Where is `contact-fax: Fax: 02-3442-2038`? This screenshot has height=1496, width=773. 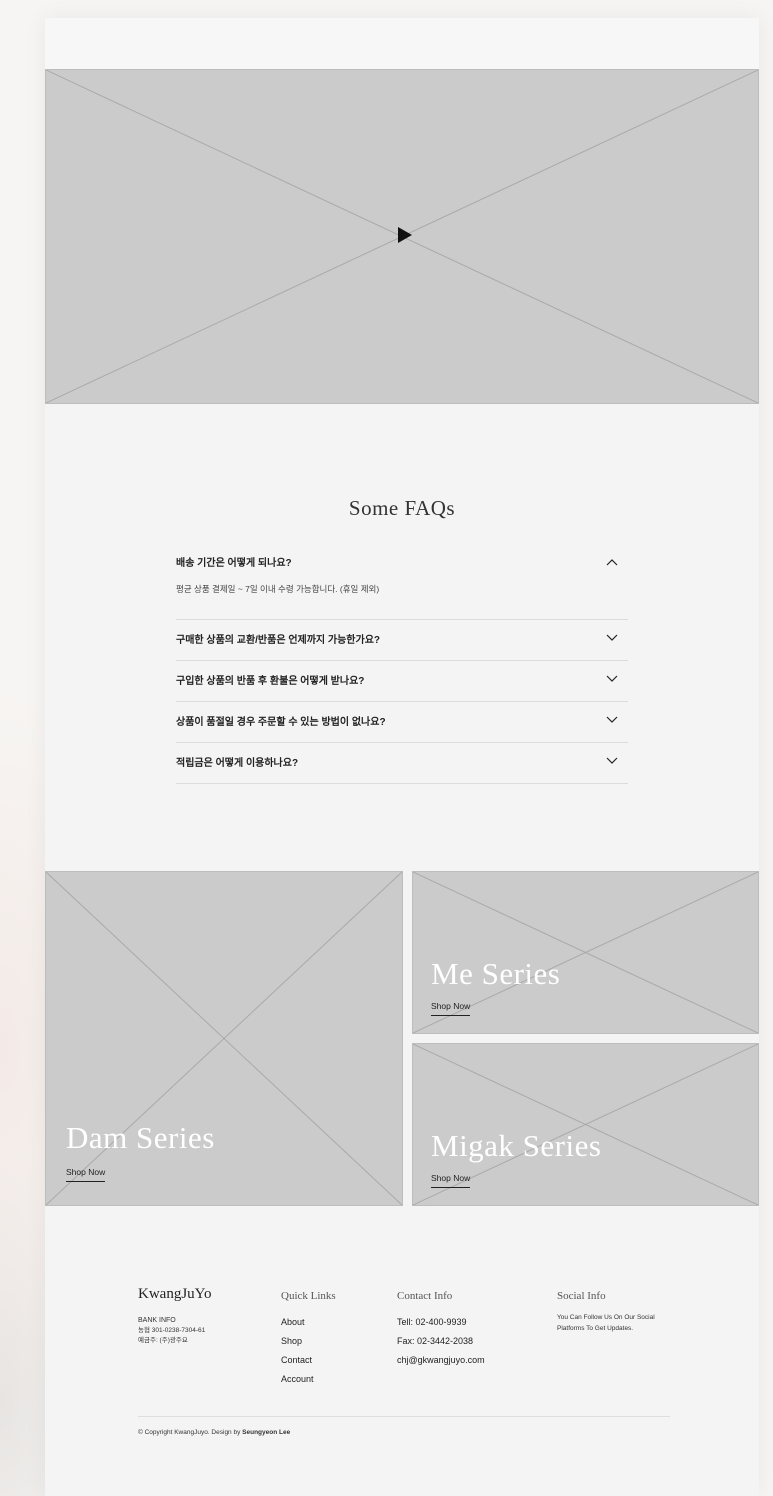
contact-fax: Fax: 02-3442-2038 is located at coordinates (435, 1341).